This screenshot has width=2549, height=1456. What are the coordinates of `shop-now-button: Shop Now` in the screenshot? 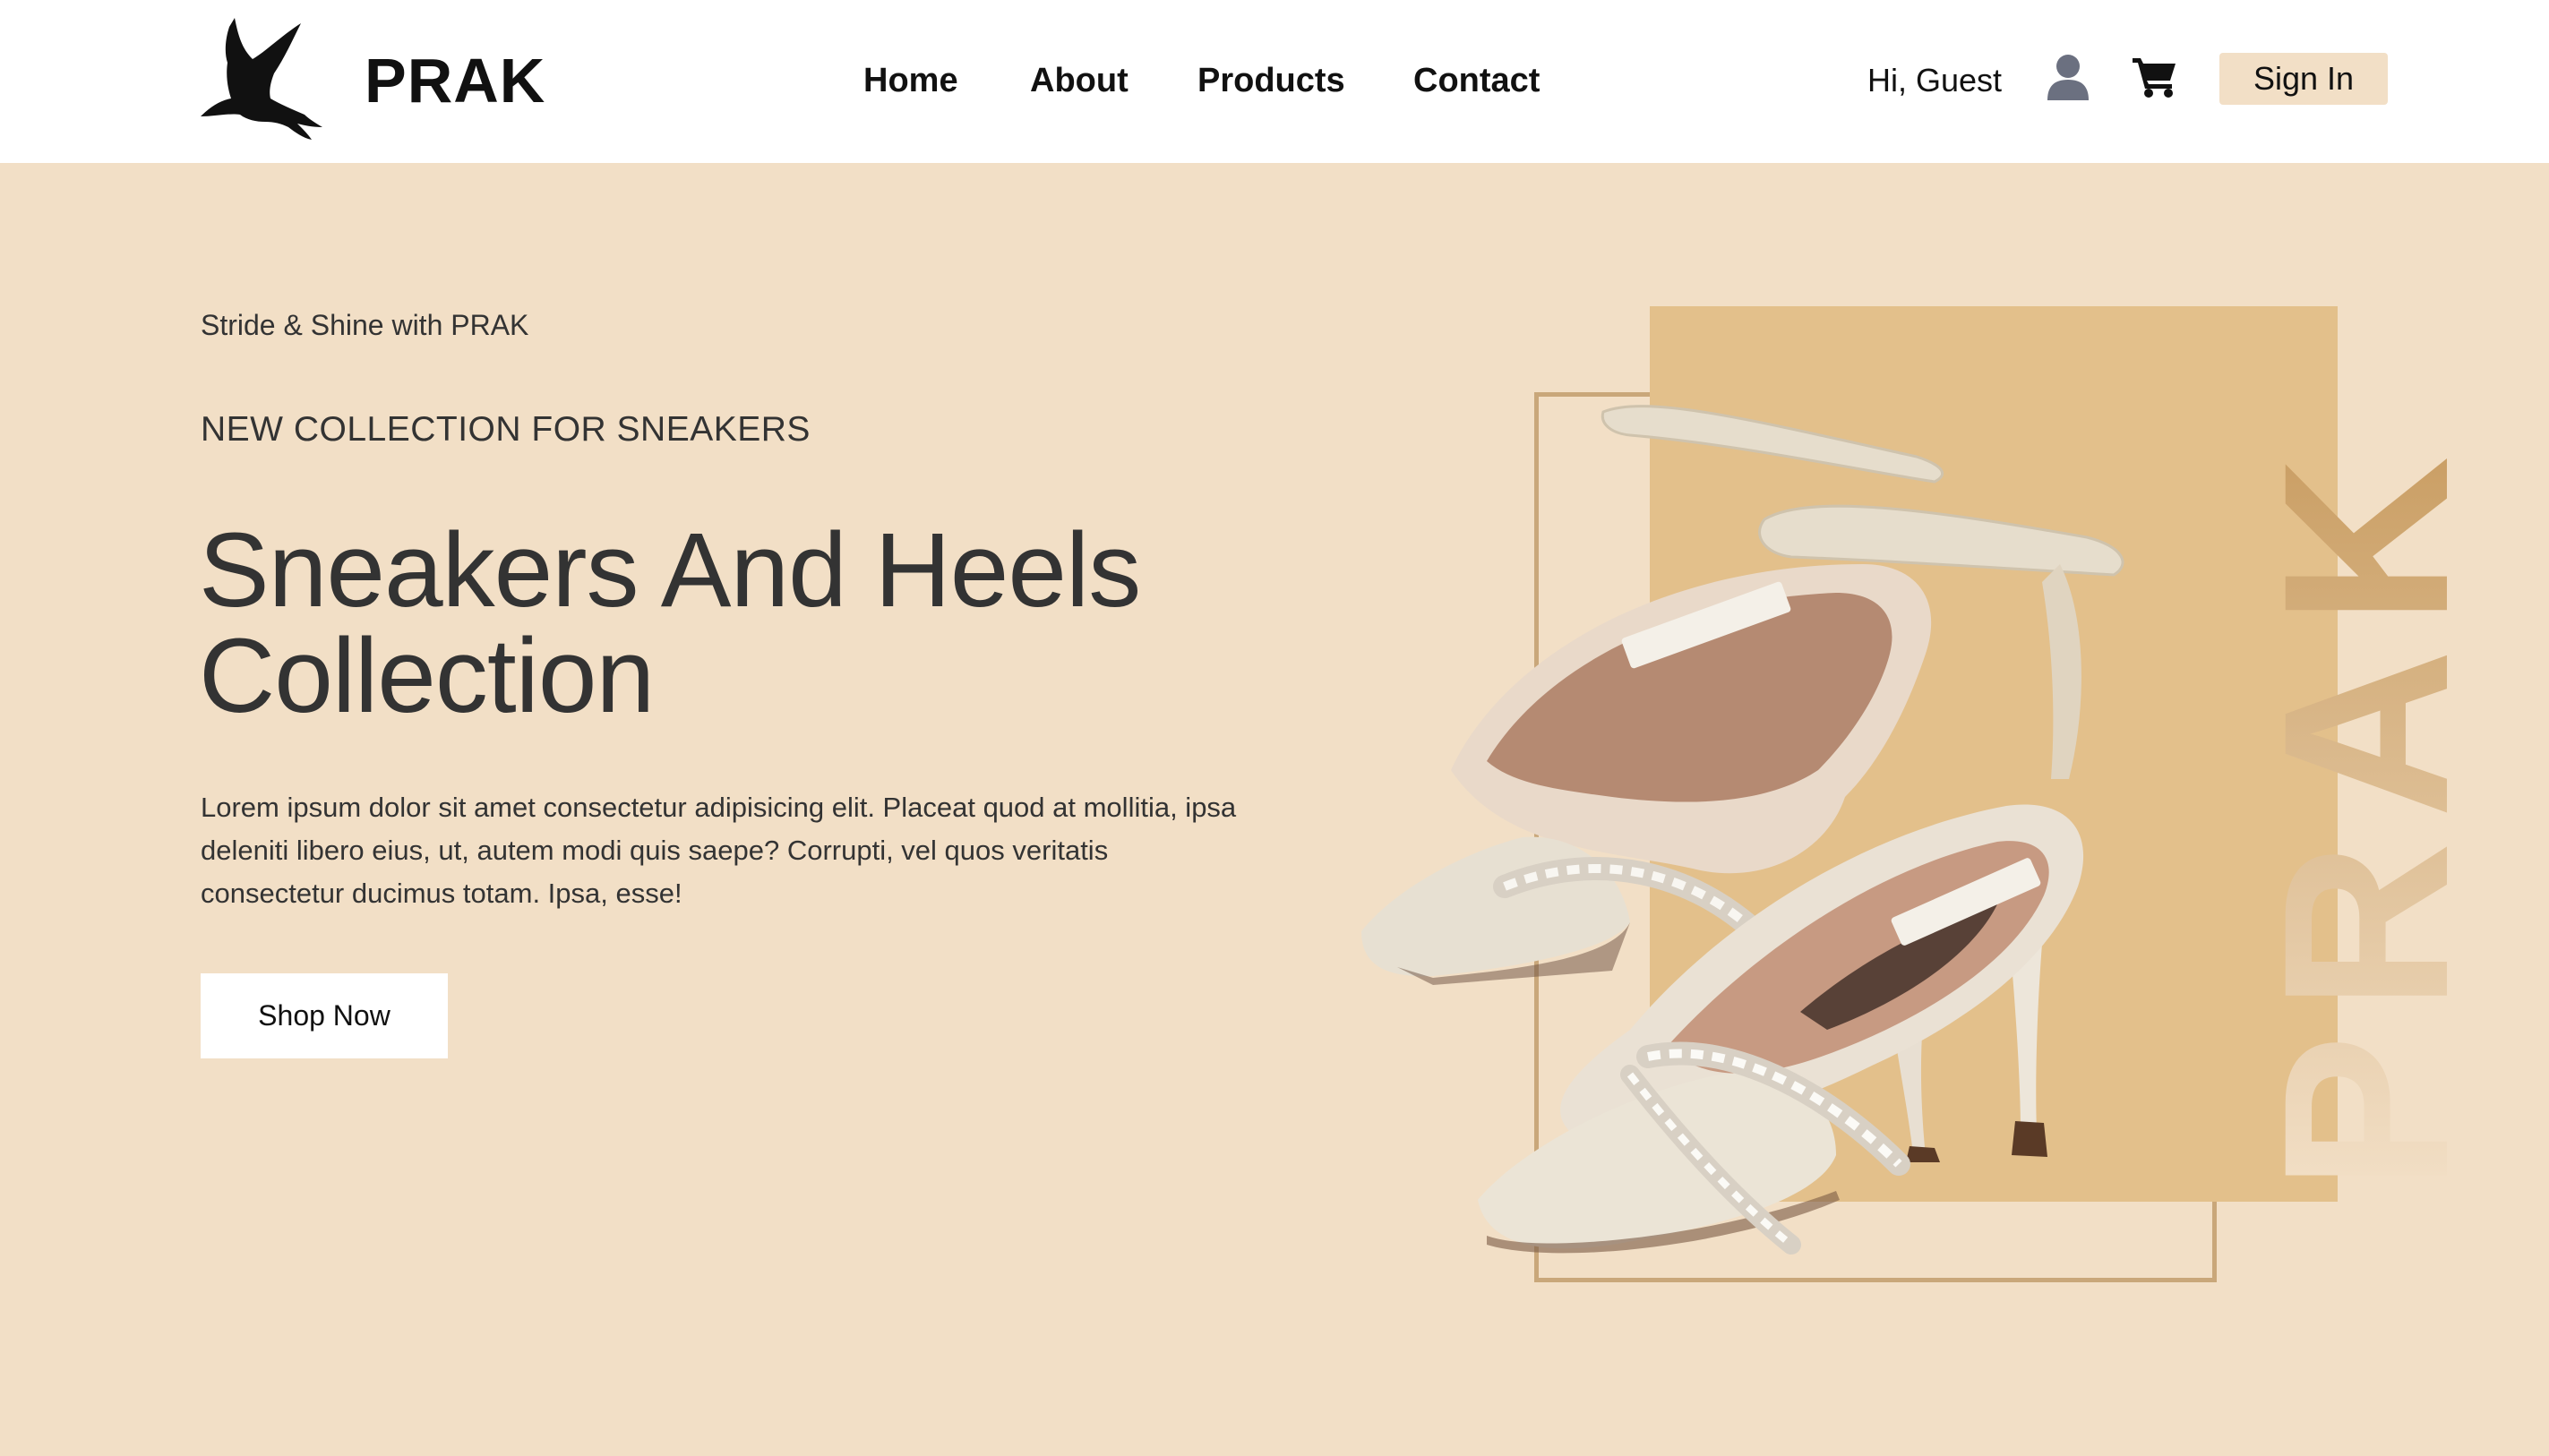 It's located at (324, 1015).